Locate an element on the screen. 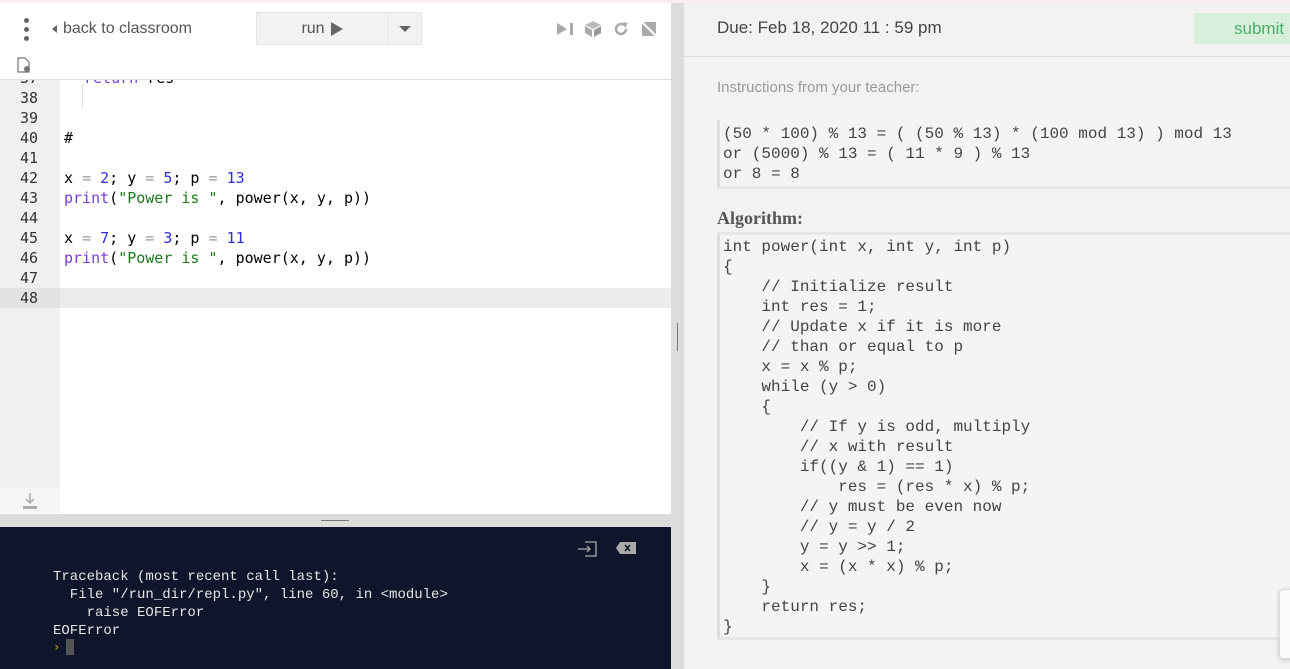  run-dropdown-button is located at coordinates (404, 28).